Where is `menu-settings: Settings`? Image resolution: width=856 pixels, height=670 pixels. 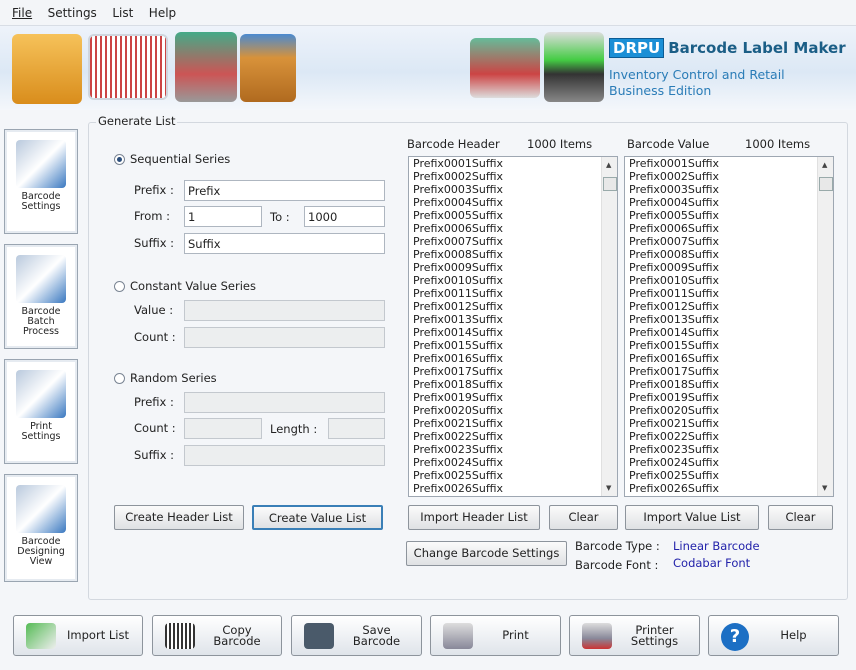 menu-settings: Settings is located at coordinates (66, 10).